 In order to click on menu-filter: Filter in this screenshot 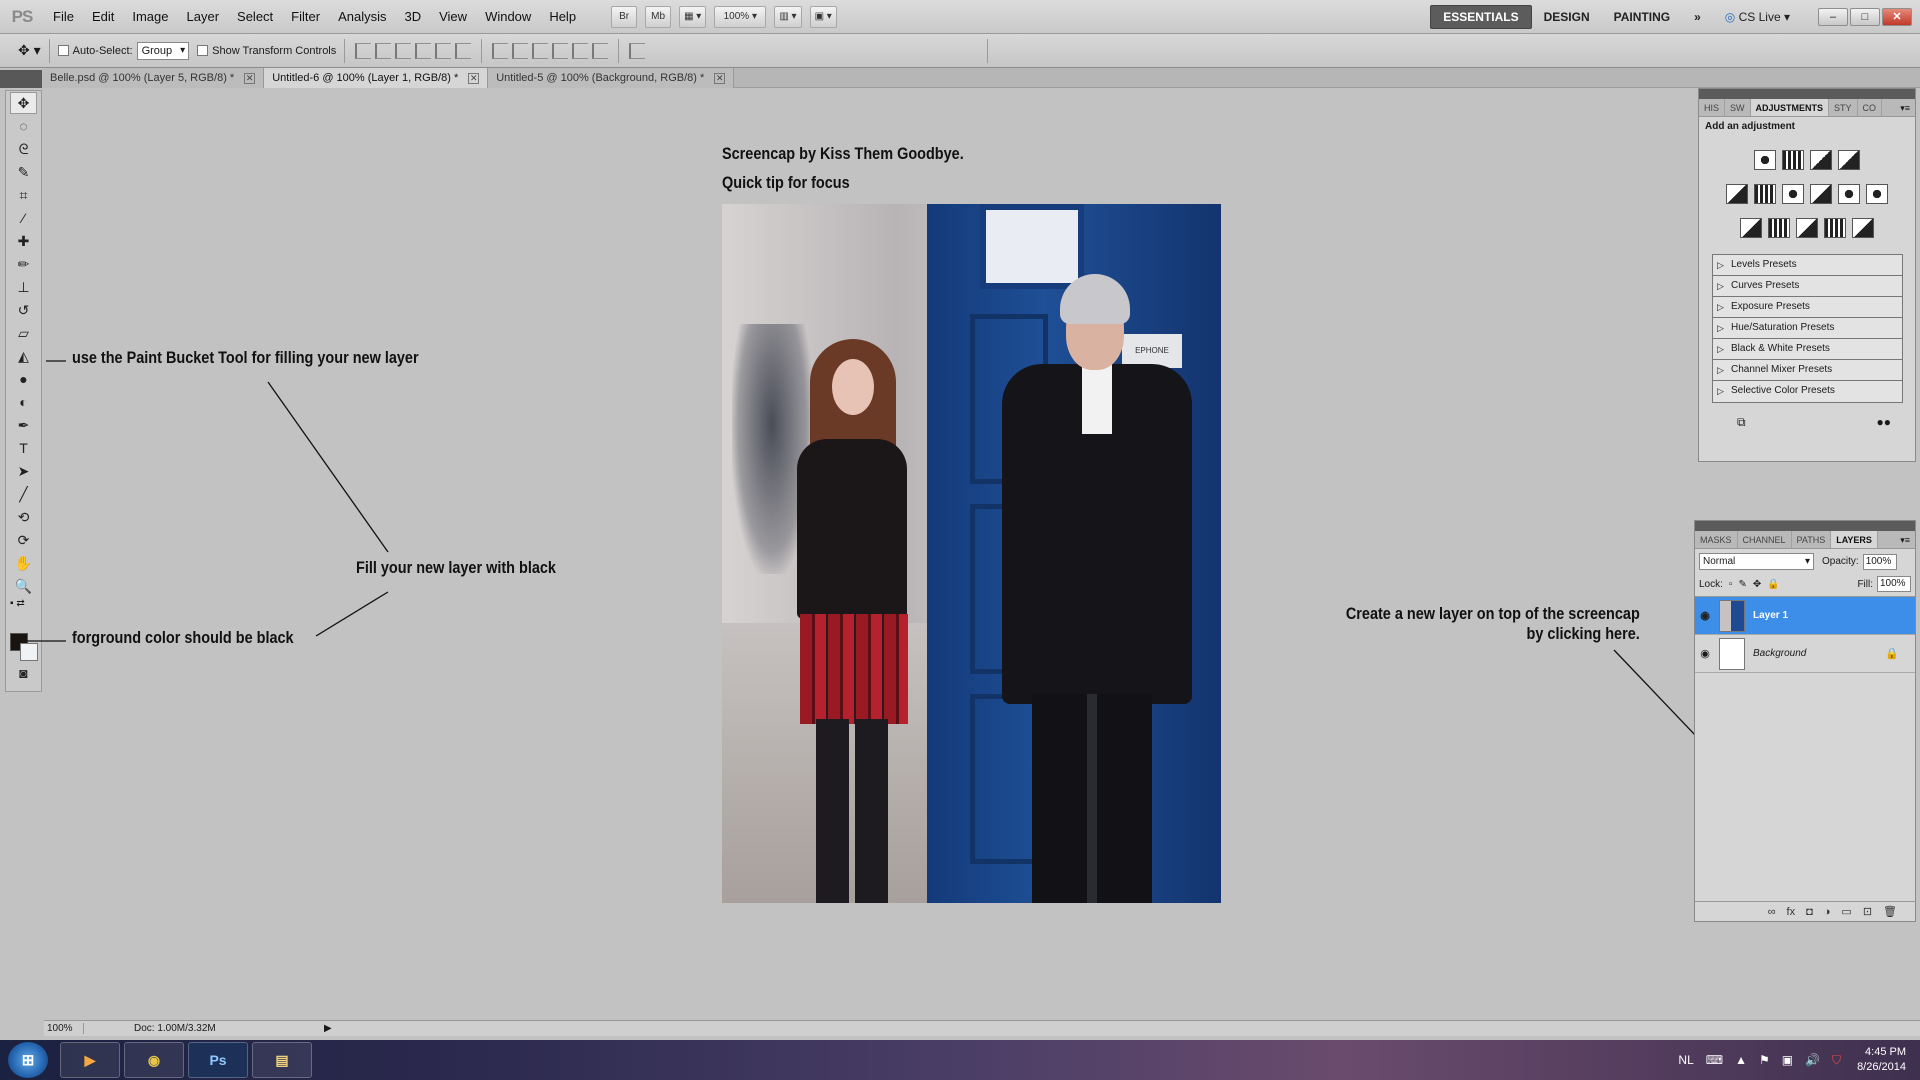, I will do `click(305, 17)`.